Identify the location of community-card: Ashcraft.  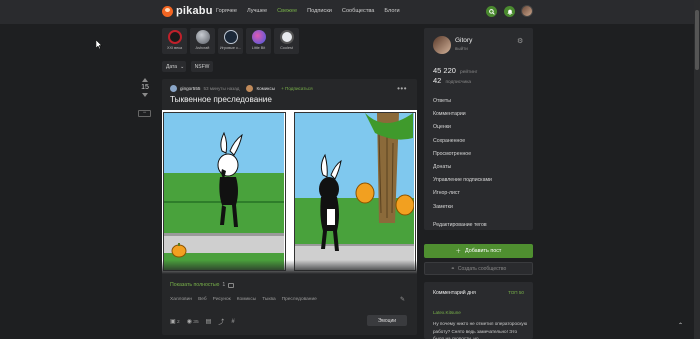
(202, 41).